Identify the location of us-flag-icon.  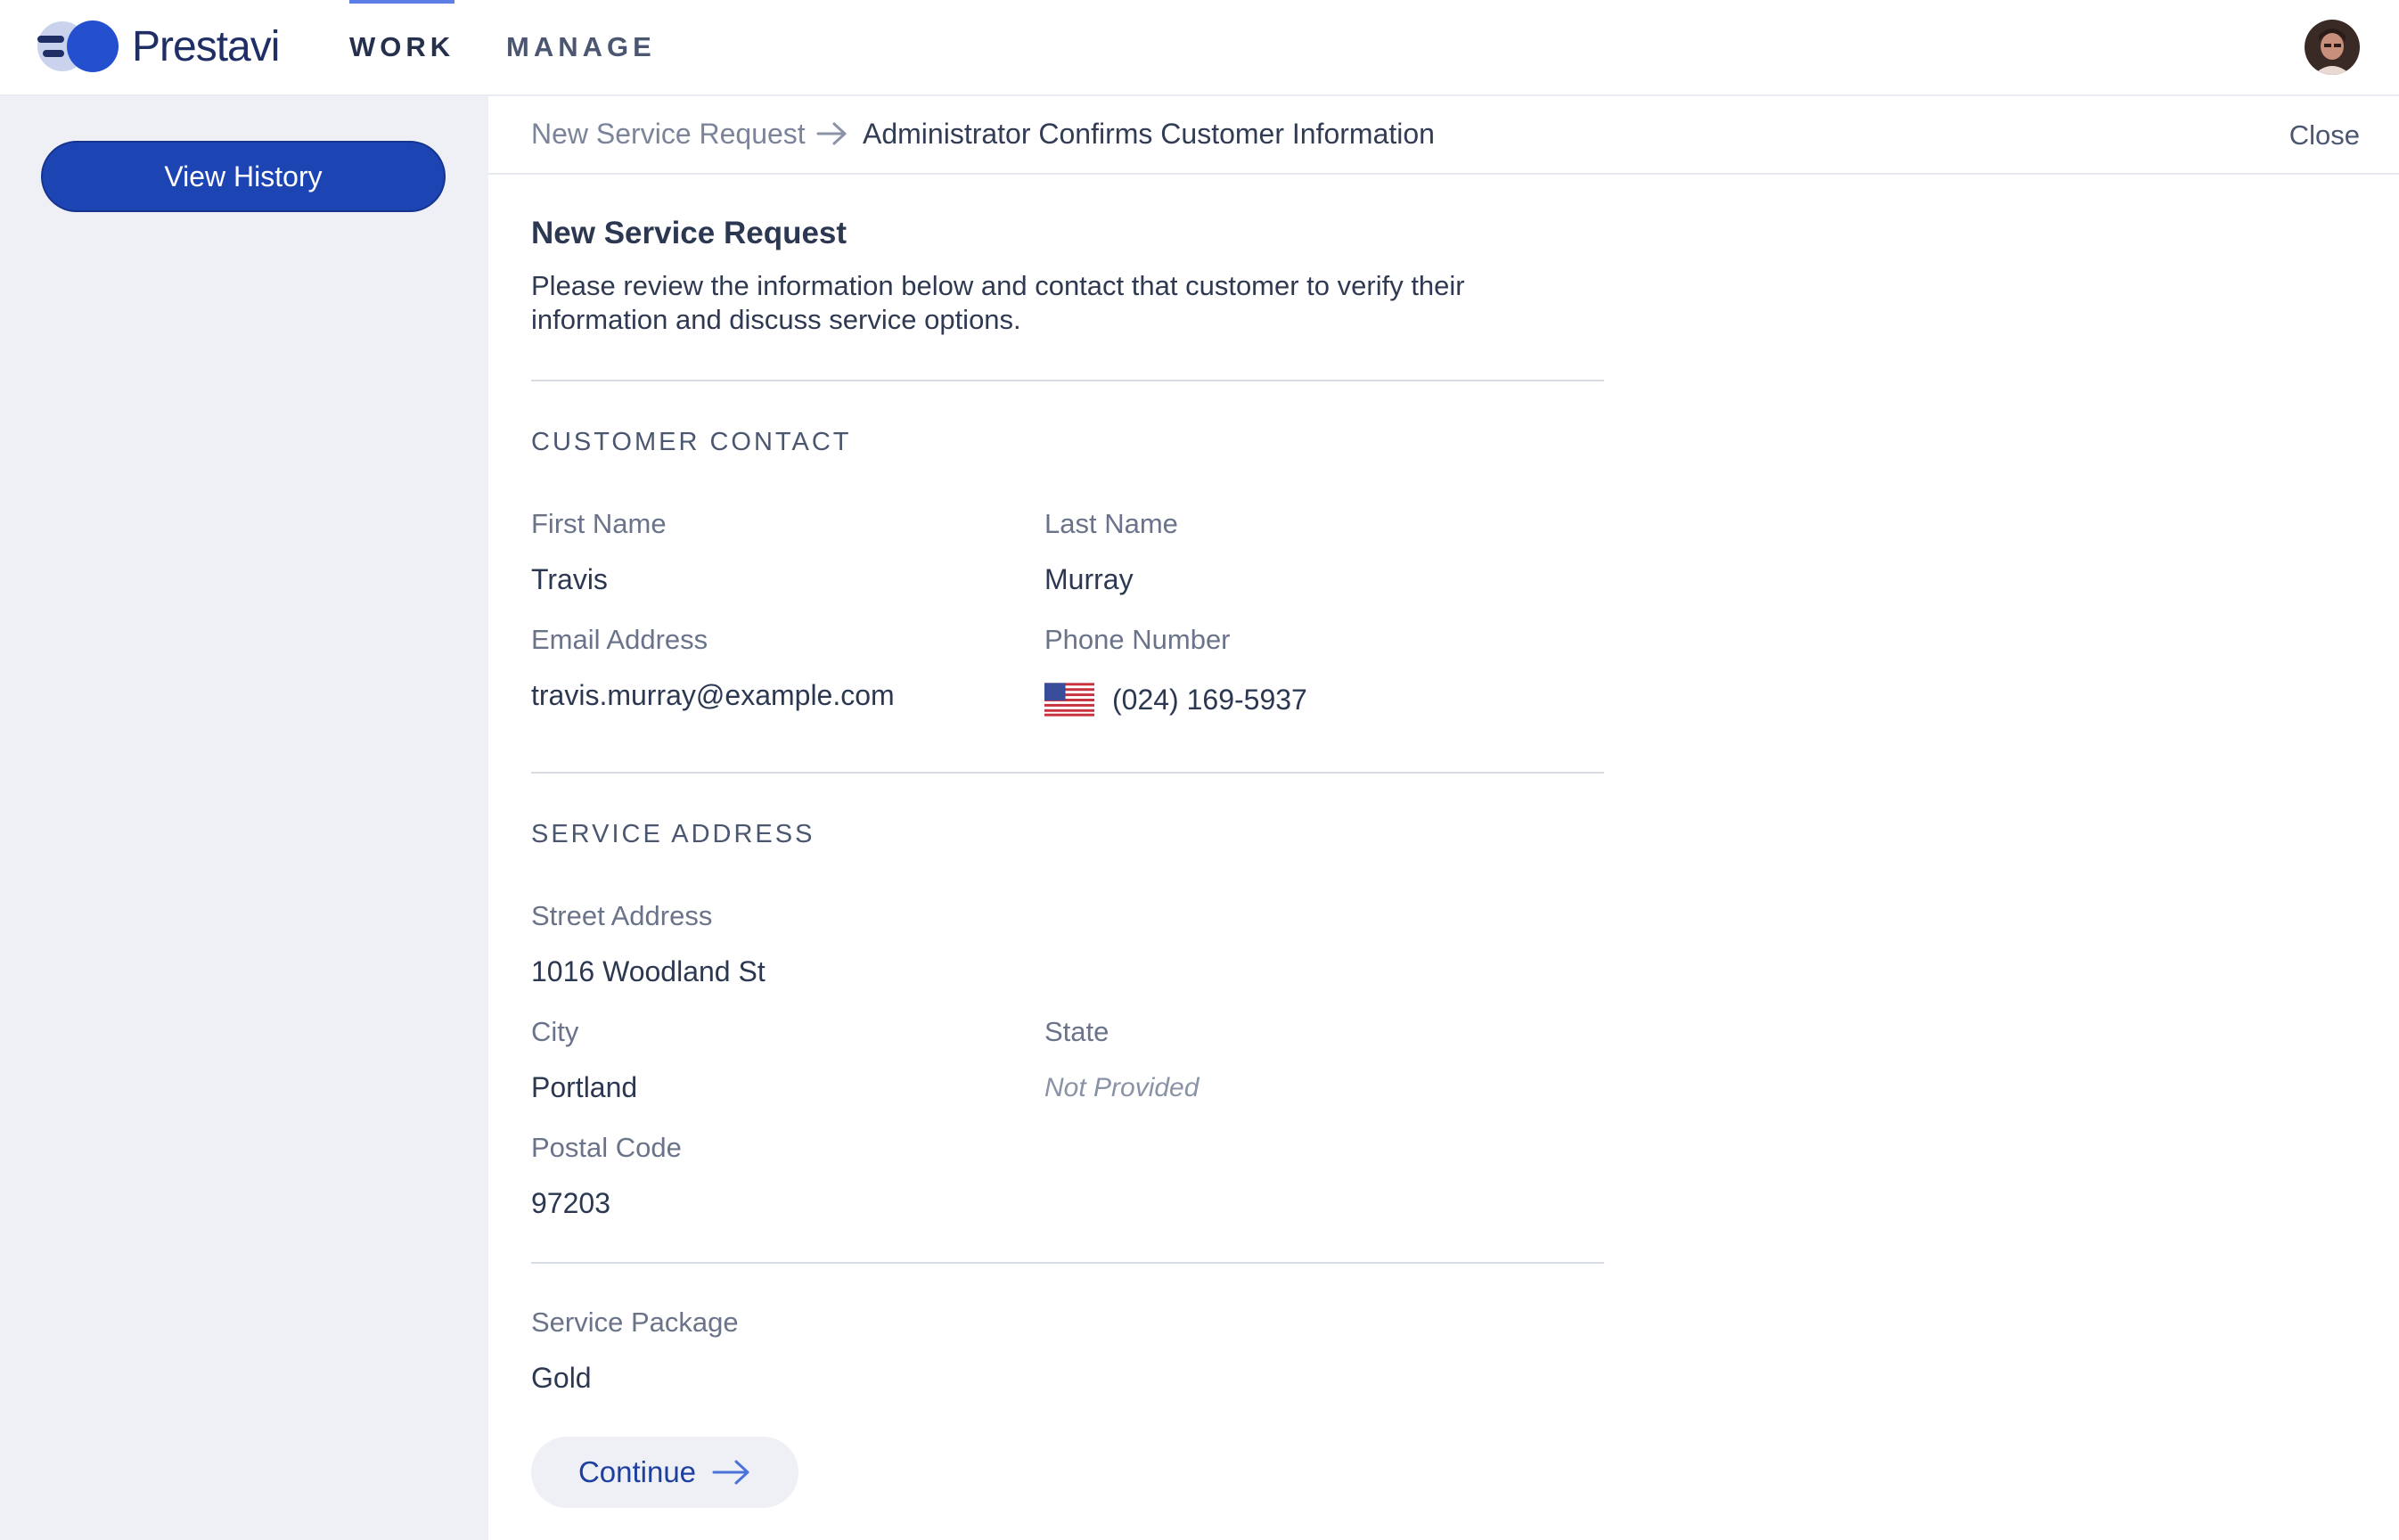
(1069, 700).